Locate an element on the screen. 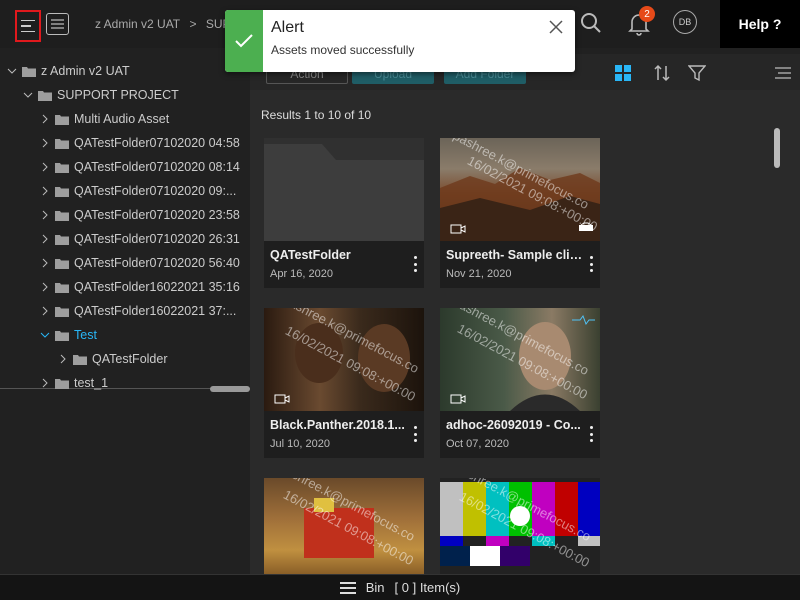  search-icon is located at coordinates (591, 23).